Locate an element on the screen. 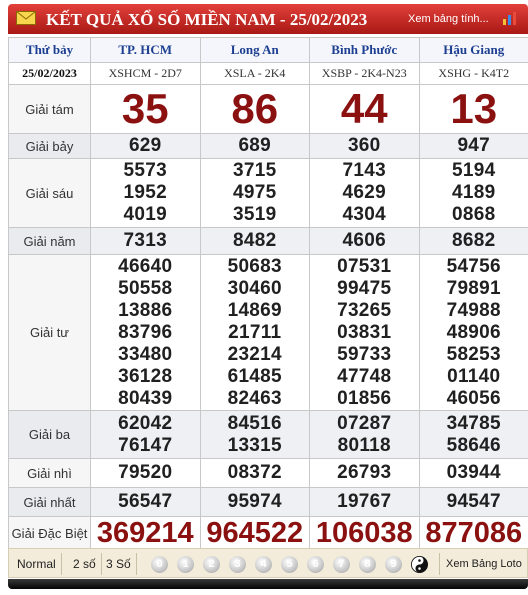  prize-cell: 3715 4975 3519 is located at coordinates (254, 193).